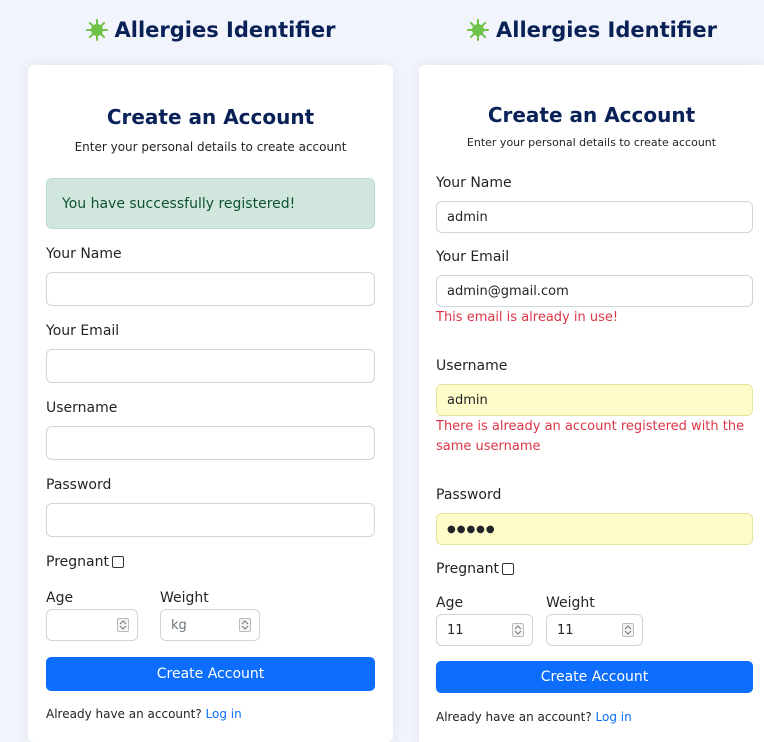 Image resolution: width=764 pixels, height=742 pixels. Describe the element at coordinates (594, 217) in the screenshot. I see `name-input: admin` at that location.